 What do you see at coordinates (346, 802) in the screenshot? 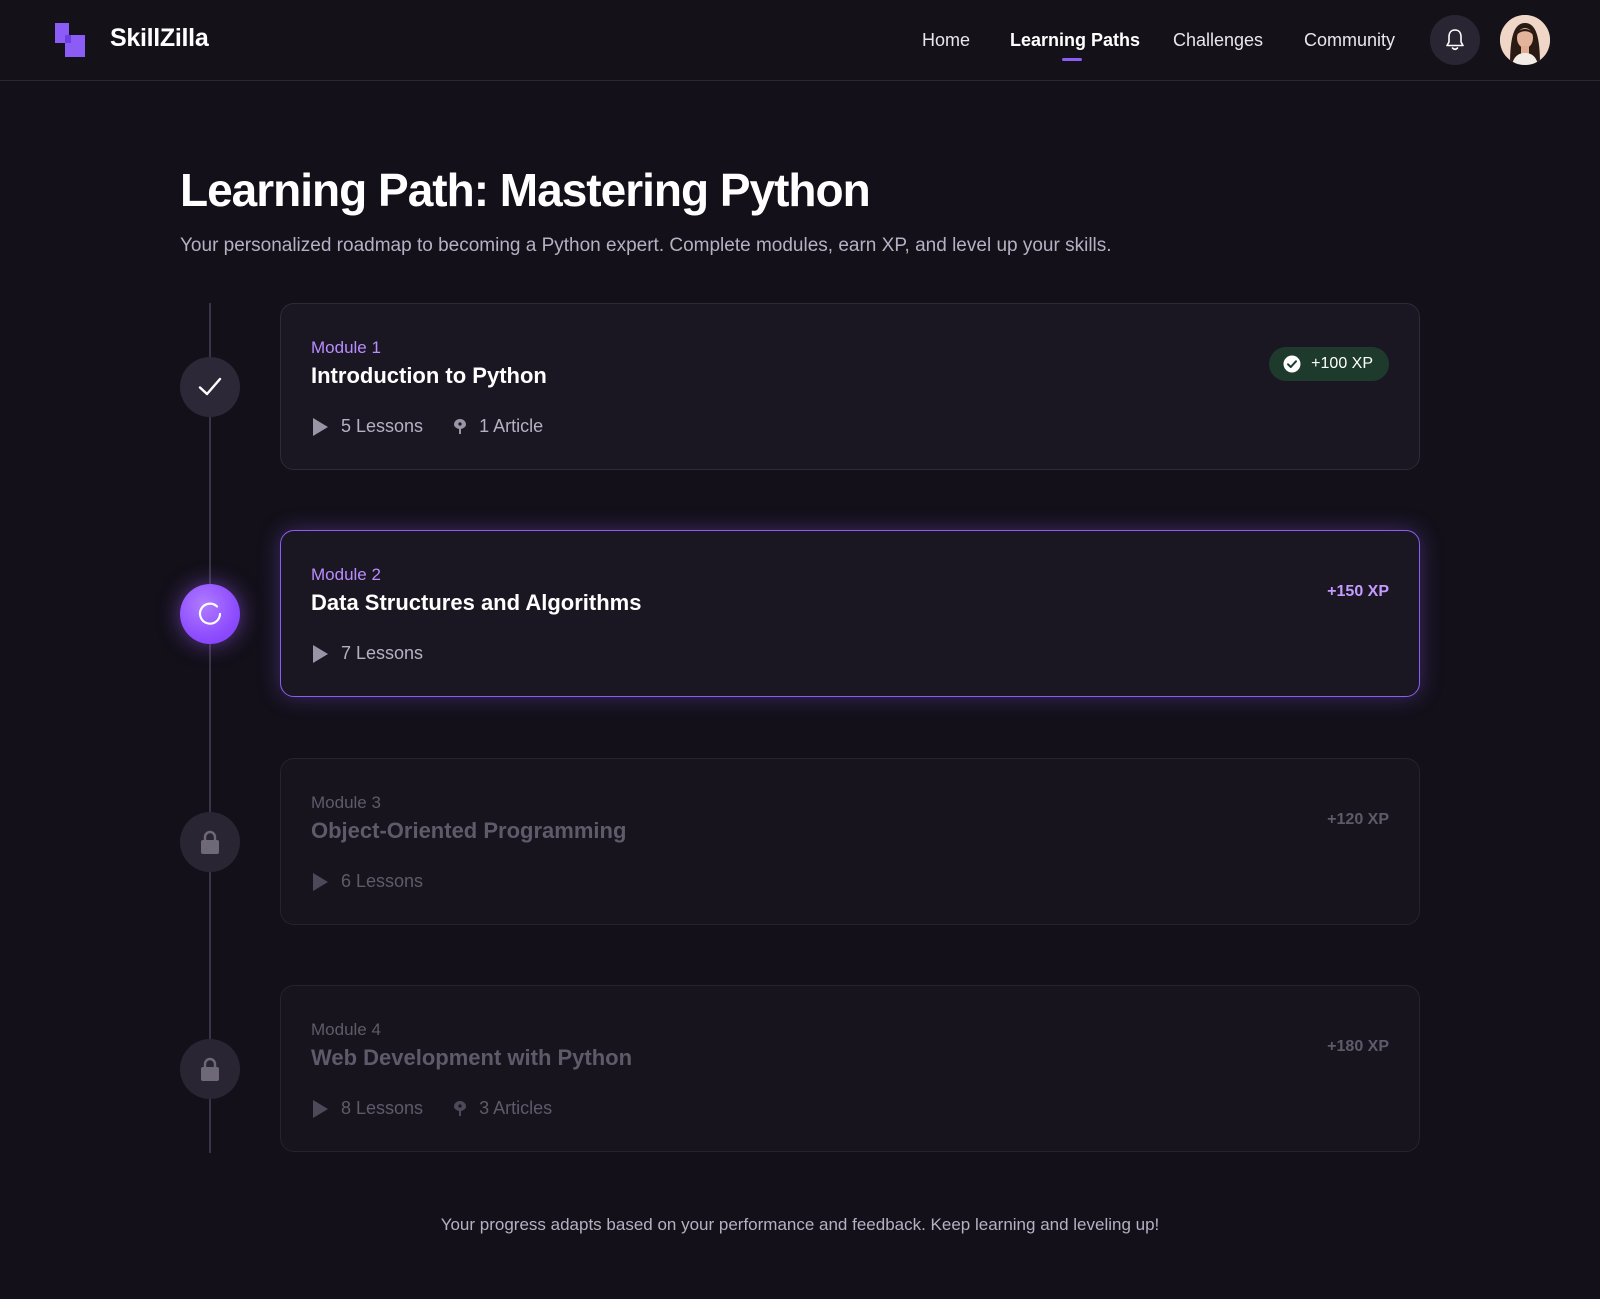
I see `module-label: Module 3` at bounding box center [346, 802].